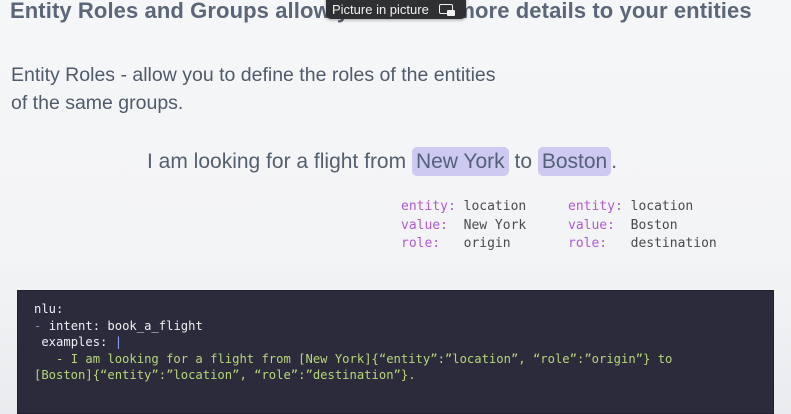 This screenshot has height=414, width=791. Describe the element at coordinates (574, 161) in the screenshot. I see `entity-highlight-destination: Boston` at that location.